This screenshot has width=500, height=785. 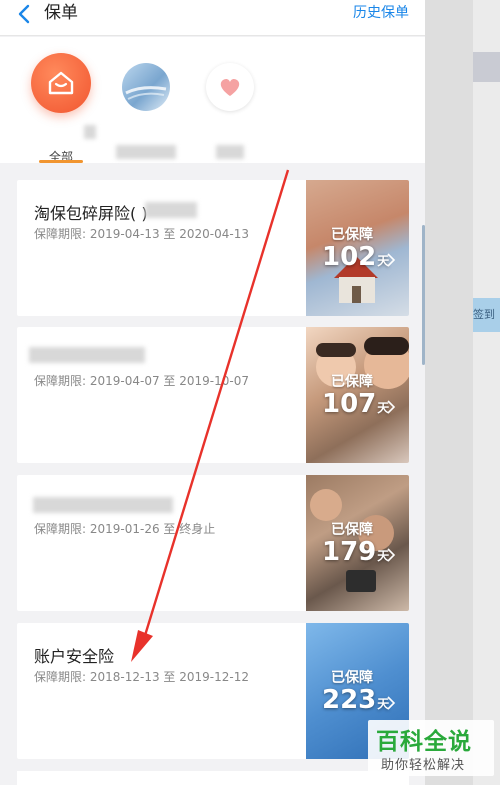 I want to click on heart-icon, so click(x=230, y=87).